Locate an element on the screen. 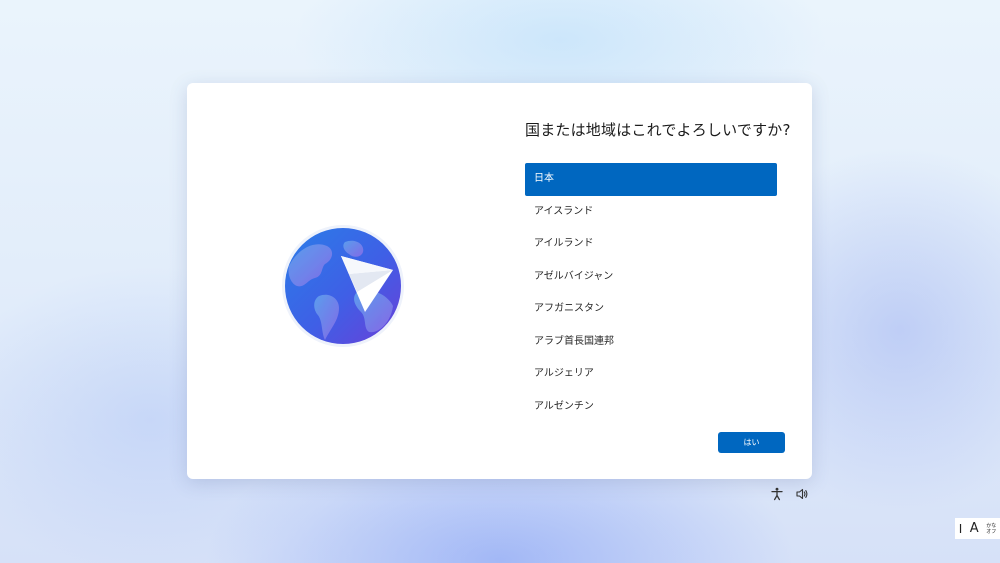 This screenshot has width=1000, height=563. volume-icon is located at coordinates (802, 494).